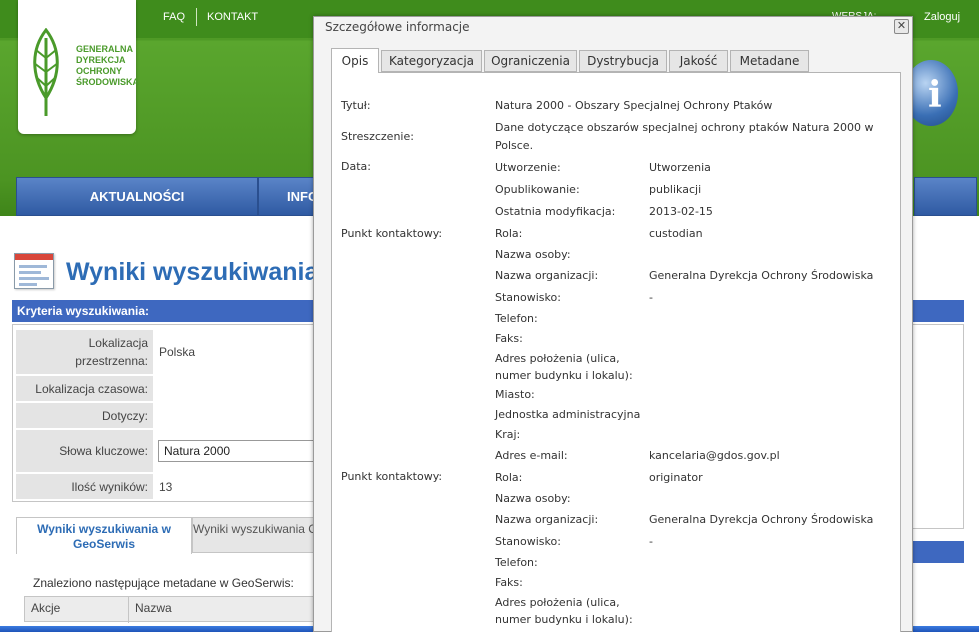  What do you see at coordinates (356, 166) in the screenshot?
I see `field-label-date: Data:` at bounding box center [356, 166].